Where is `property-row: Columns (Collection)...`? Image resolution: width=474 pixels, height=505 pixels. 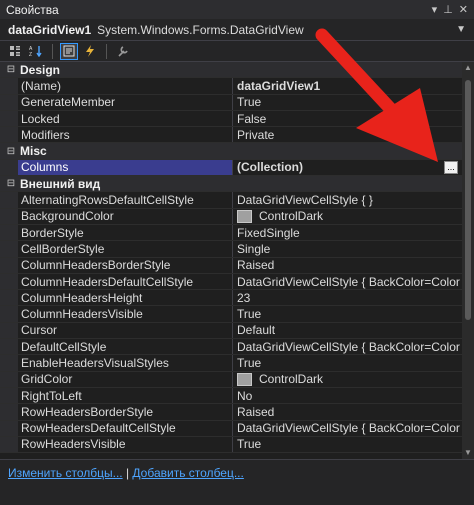 property-row: Columns (Collection)... is located at coordinates (237, 168).